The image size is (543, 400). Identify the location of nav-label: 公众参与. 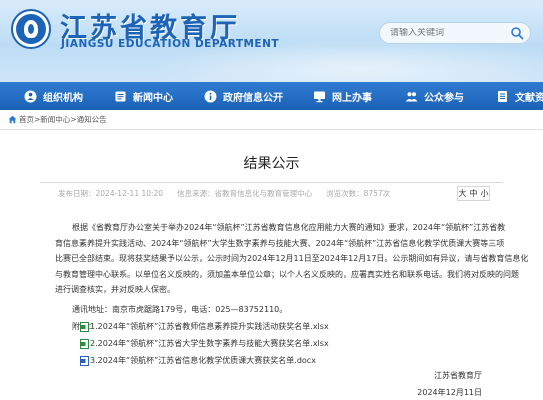
(444, 98).